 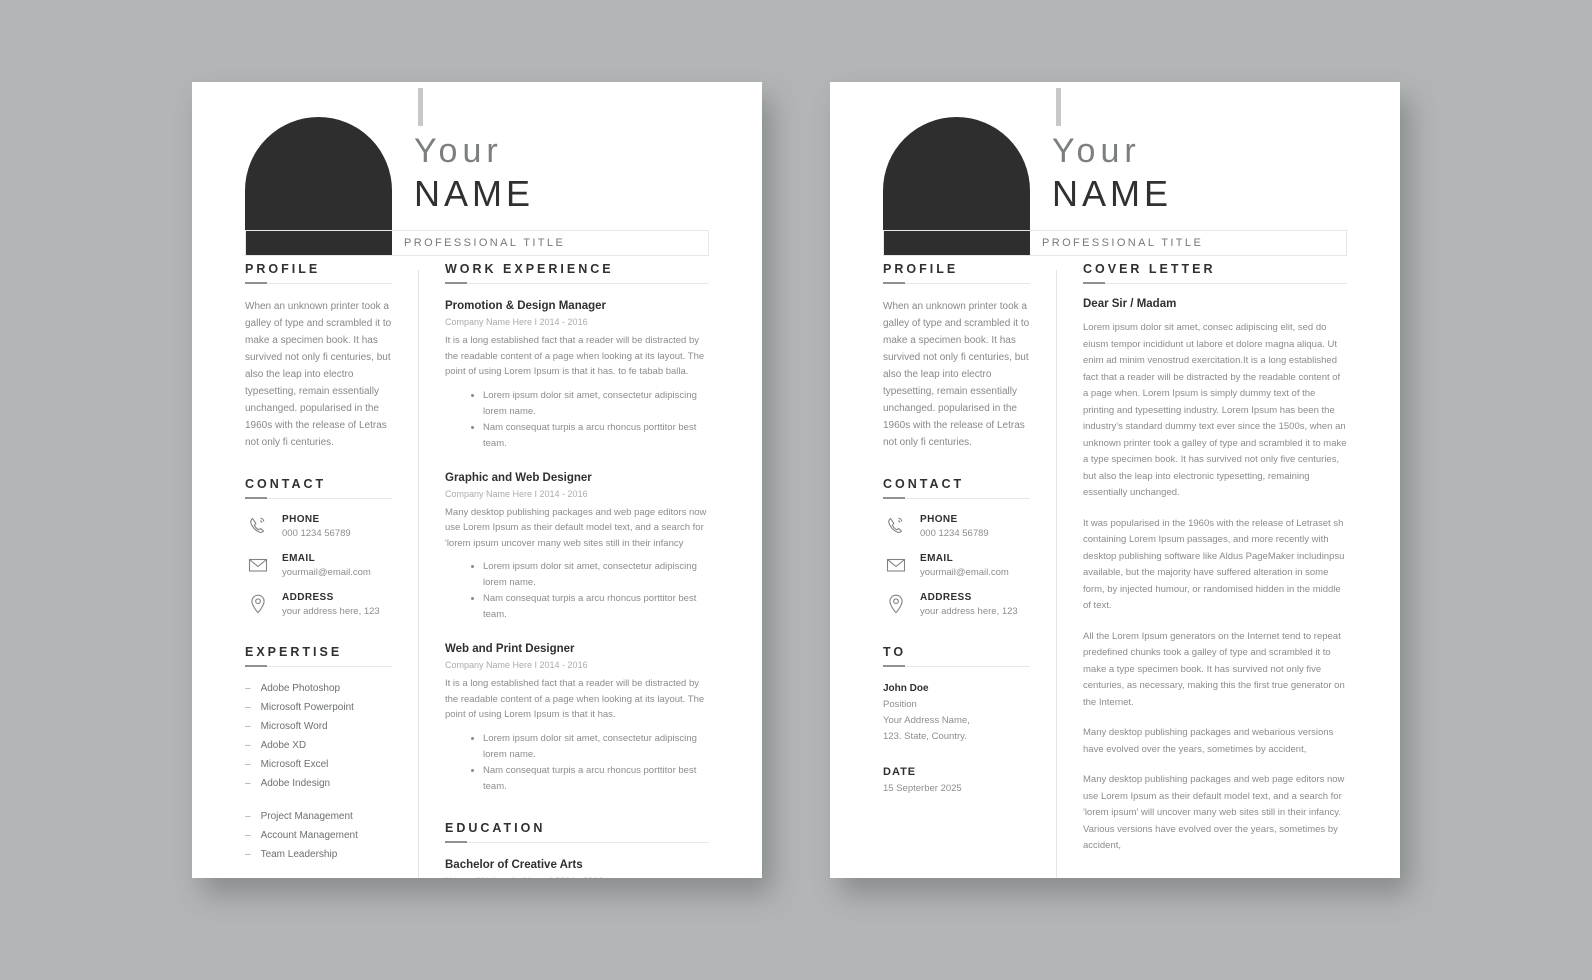 I want to click on date-label: DATE, so click(x=900, y=772).